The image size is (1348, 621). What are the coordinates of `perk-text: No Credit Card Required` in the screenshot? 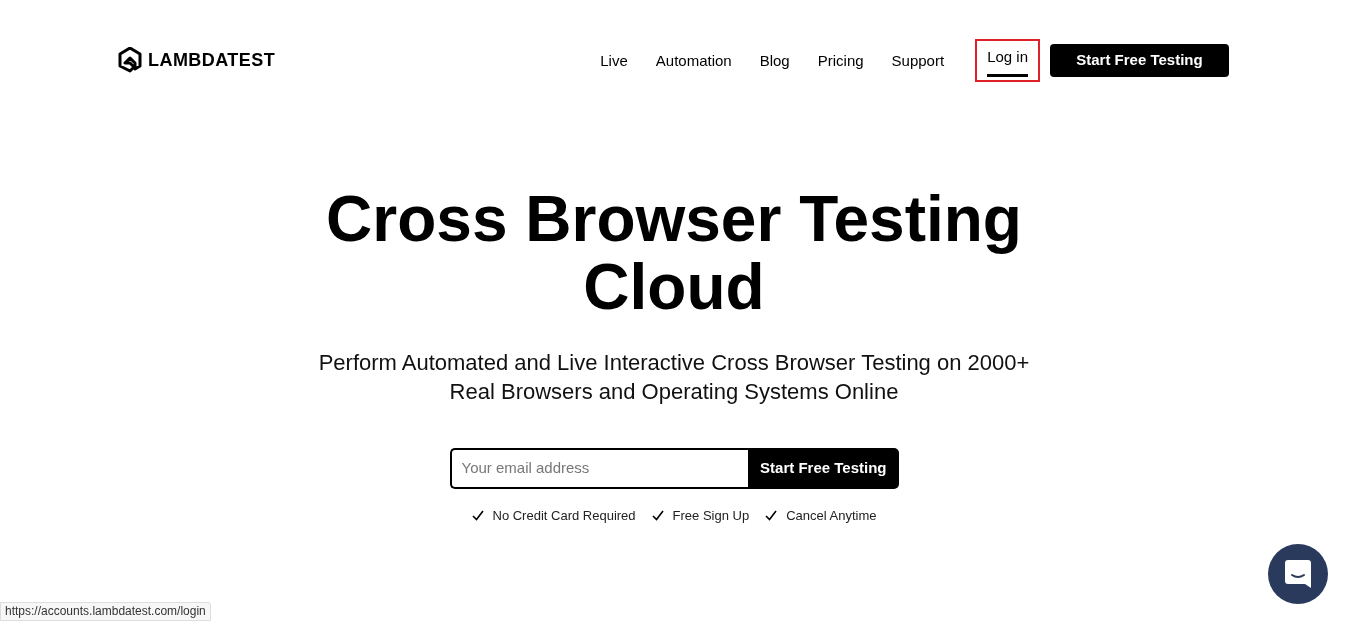 It's located at (564, 515).